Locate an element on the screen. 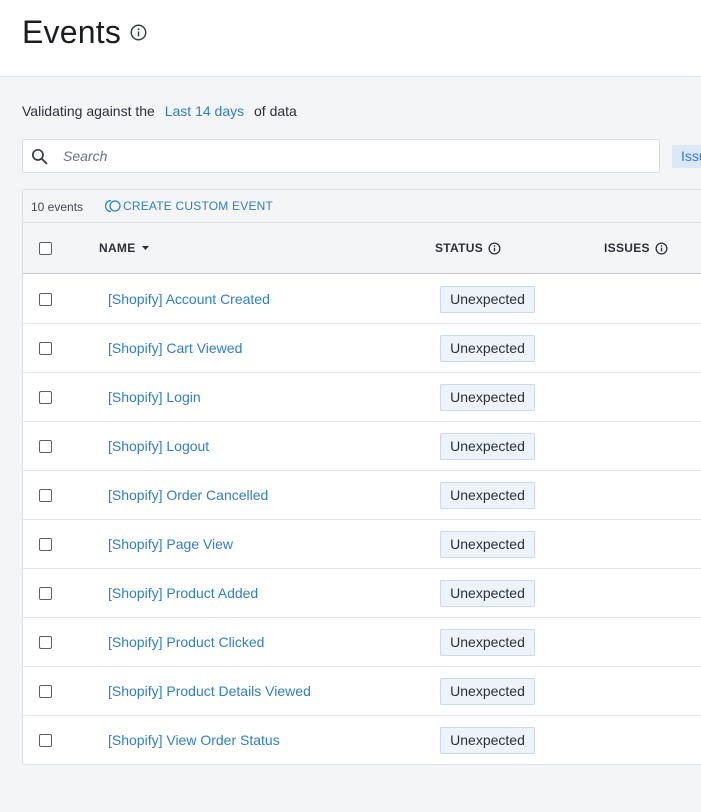 The width and height of the screenshot is (701, 812). event-name-link: [Shopify] Order Cancelled is located at coordinates (188, 495).